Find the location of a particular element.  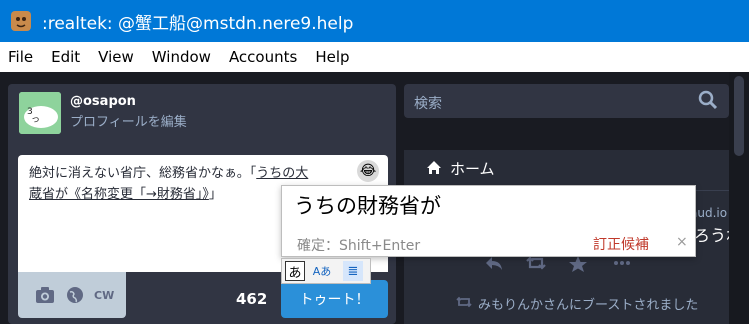

menu-file: File is located at coordinates (21, 57).